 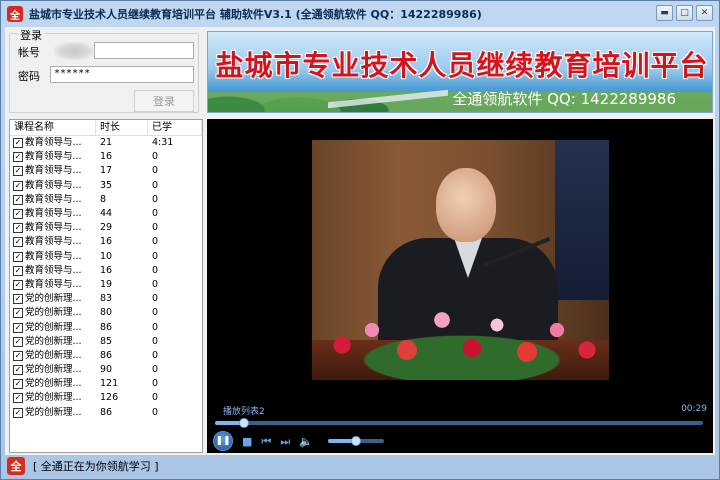 I want to click on course-row: 党的创新理... 83 0, so click(x=106, y=299).